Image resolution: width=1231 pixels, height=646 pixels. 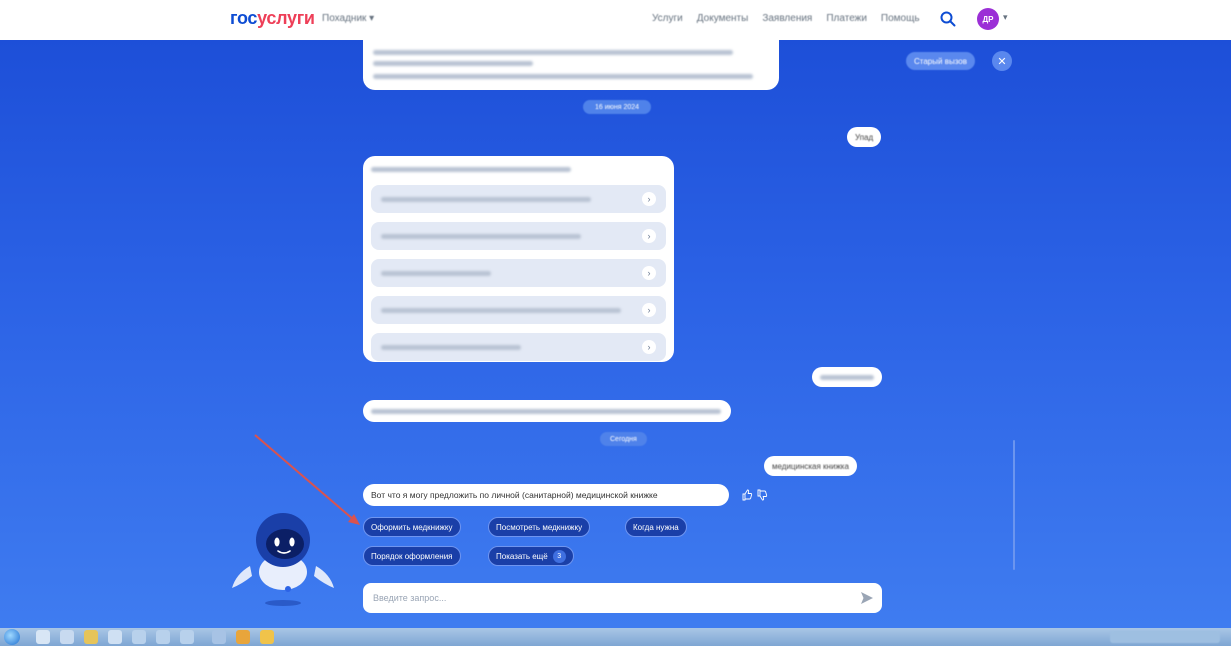 What do you see at coordinates (615, 637) in the screenshot?
I see `os-taskbar` at bounding box center [615, 637].